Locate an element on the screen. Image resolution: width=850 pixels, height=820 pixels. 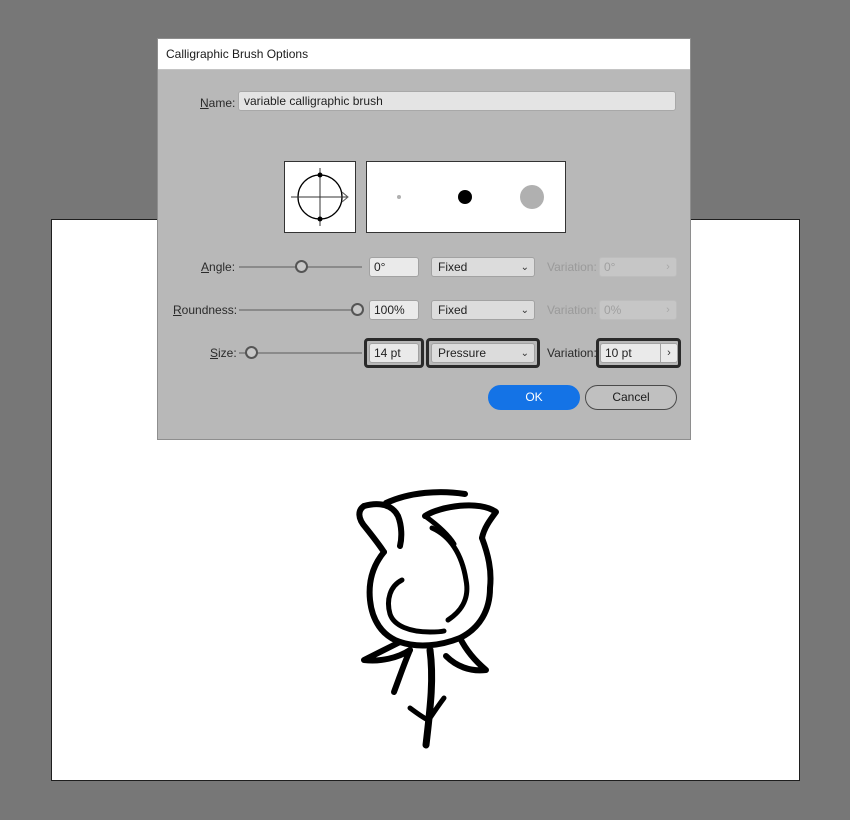
roundness-variation-value: 0% is located at coordinates (613, 310).